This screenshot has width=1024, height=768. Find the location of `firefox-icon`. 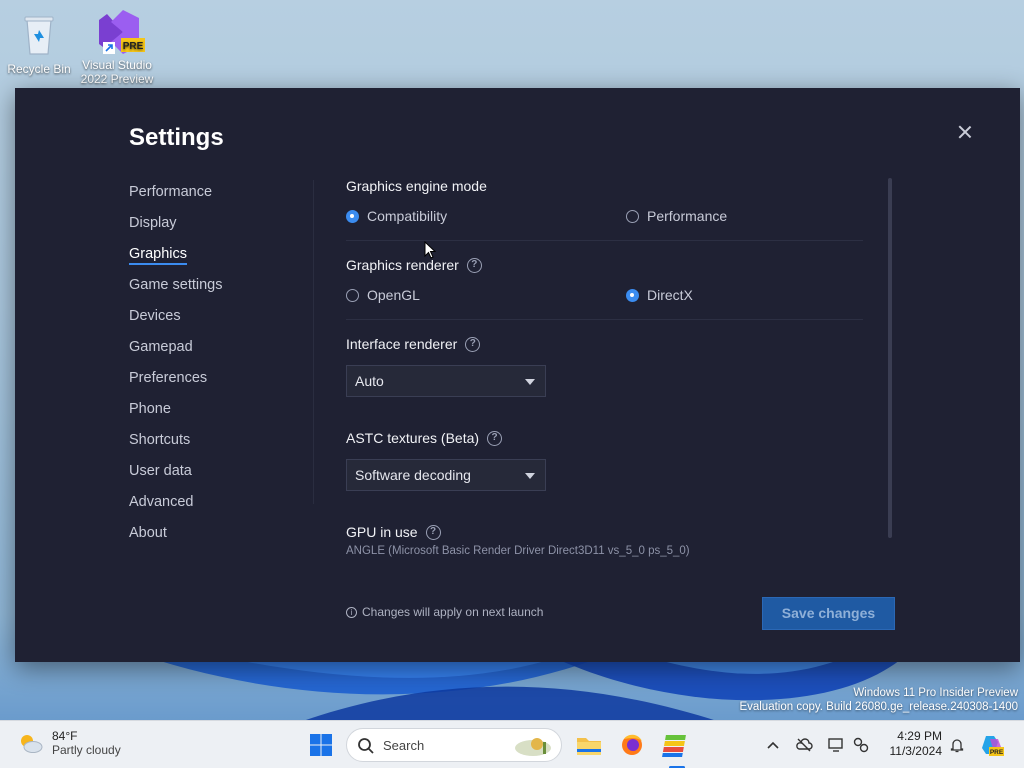

firefox-icon is located at coordinates (632, 744).